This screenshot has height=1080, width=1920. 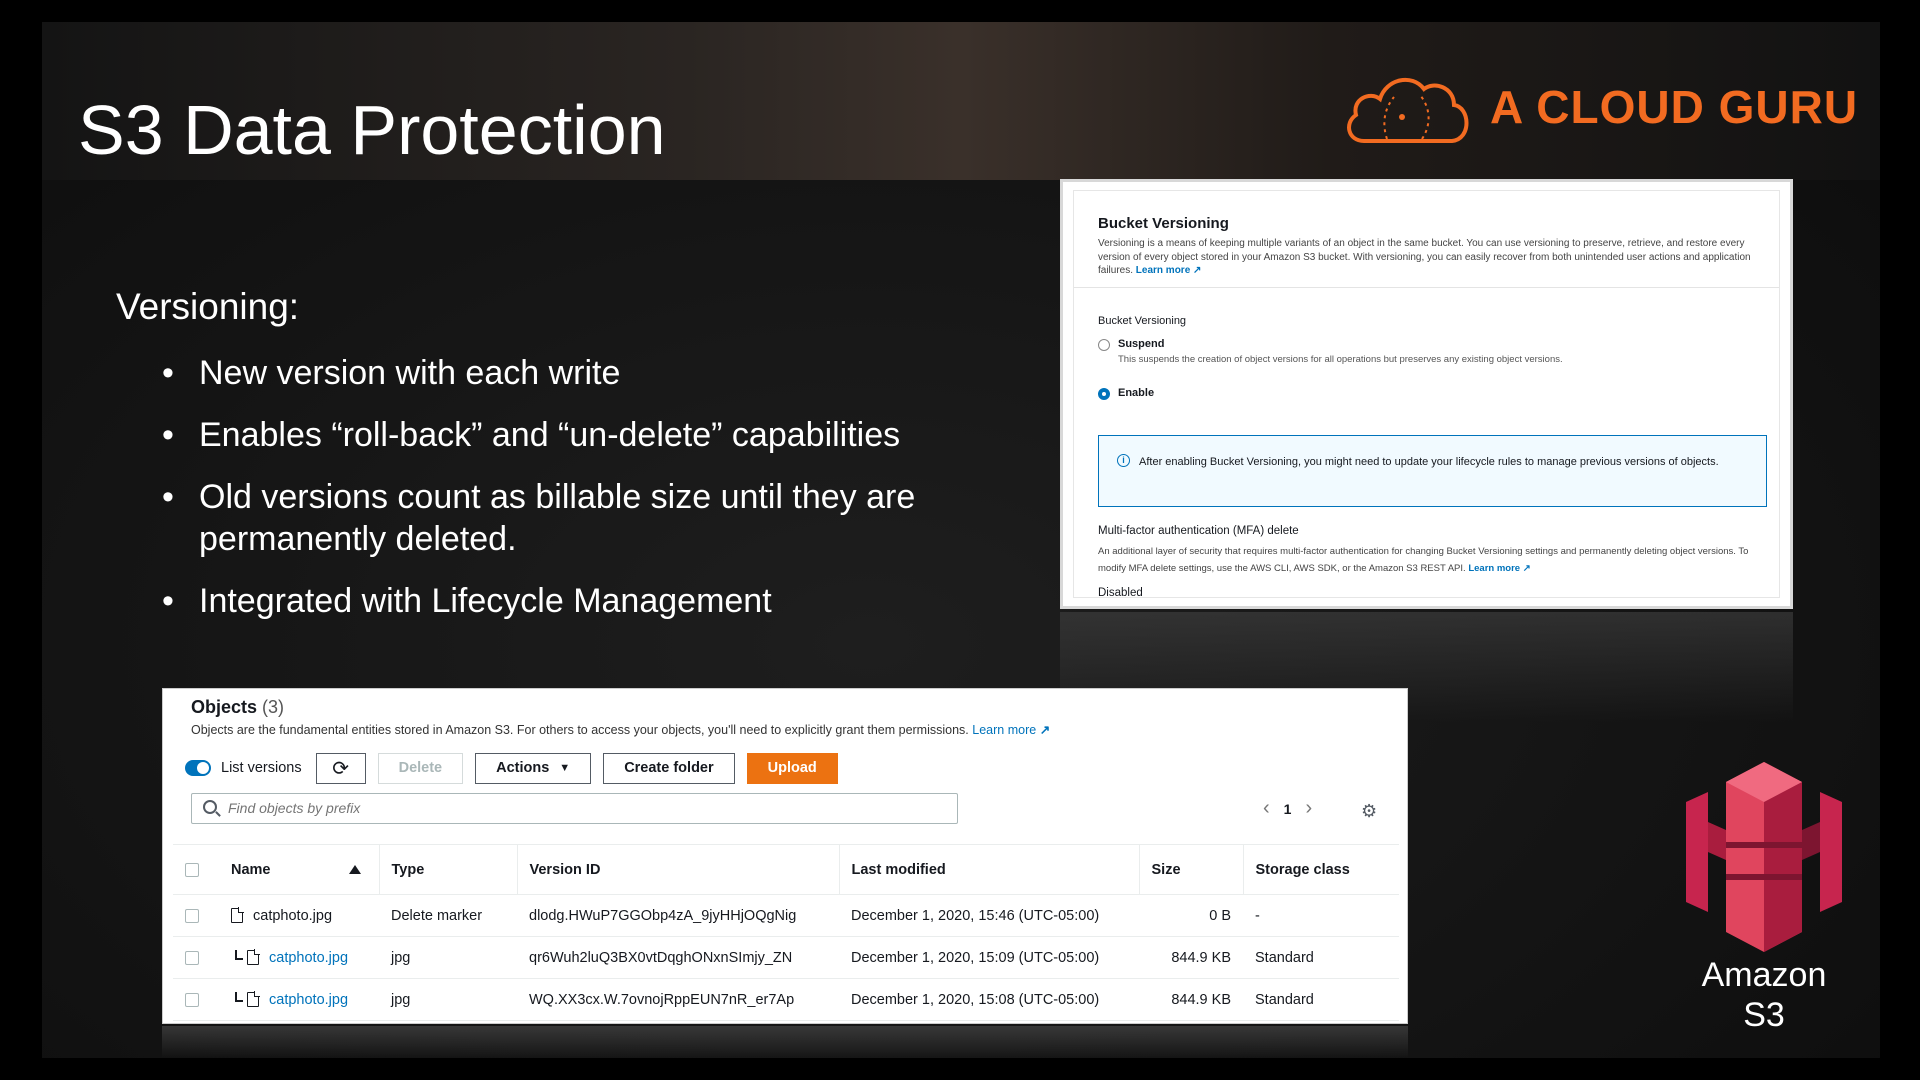 I want to click on last-modified-cell: December 1, 2020, 15:46 (UTC-05:00), so click(x=989, y=915).